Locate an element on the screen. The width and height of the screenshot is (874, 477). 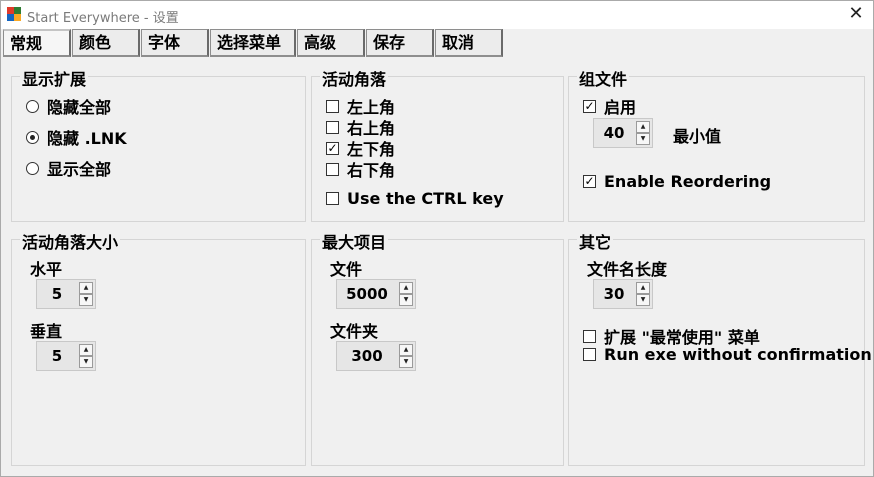
title-bar: Start Everywhere - 设置 ✕ is located at coordinates (437, 15).